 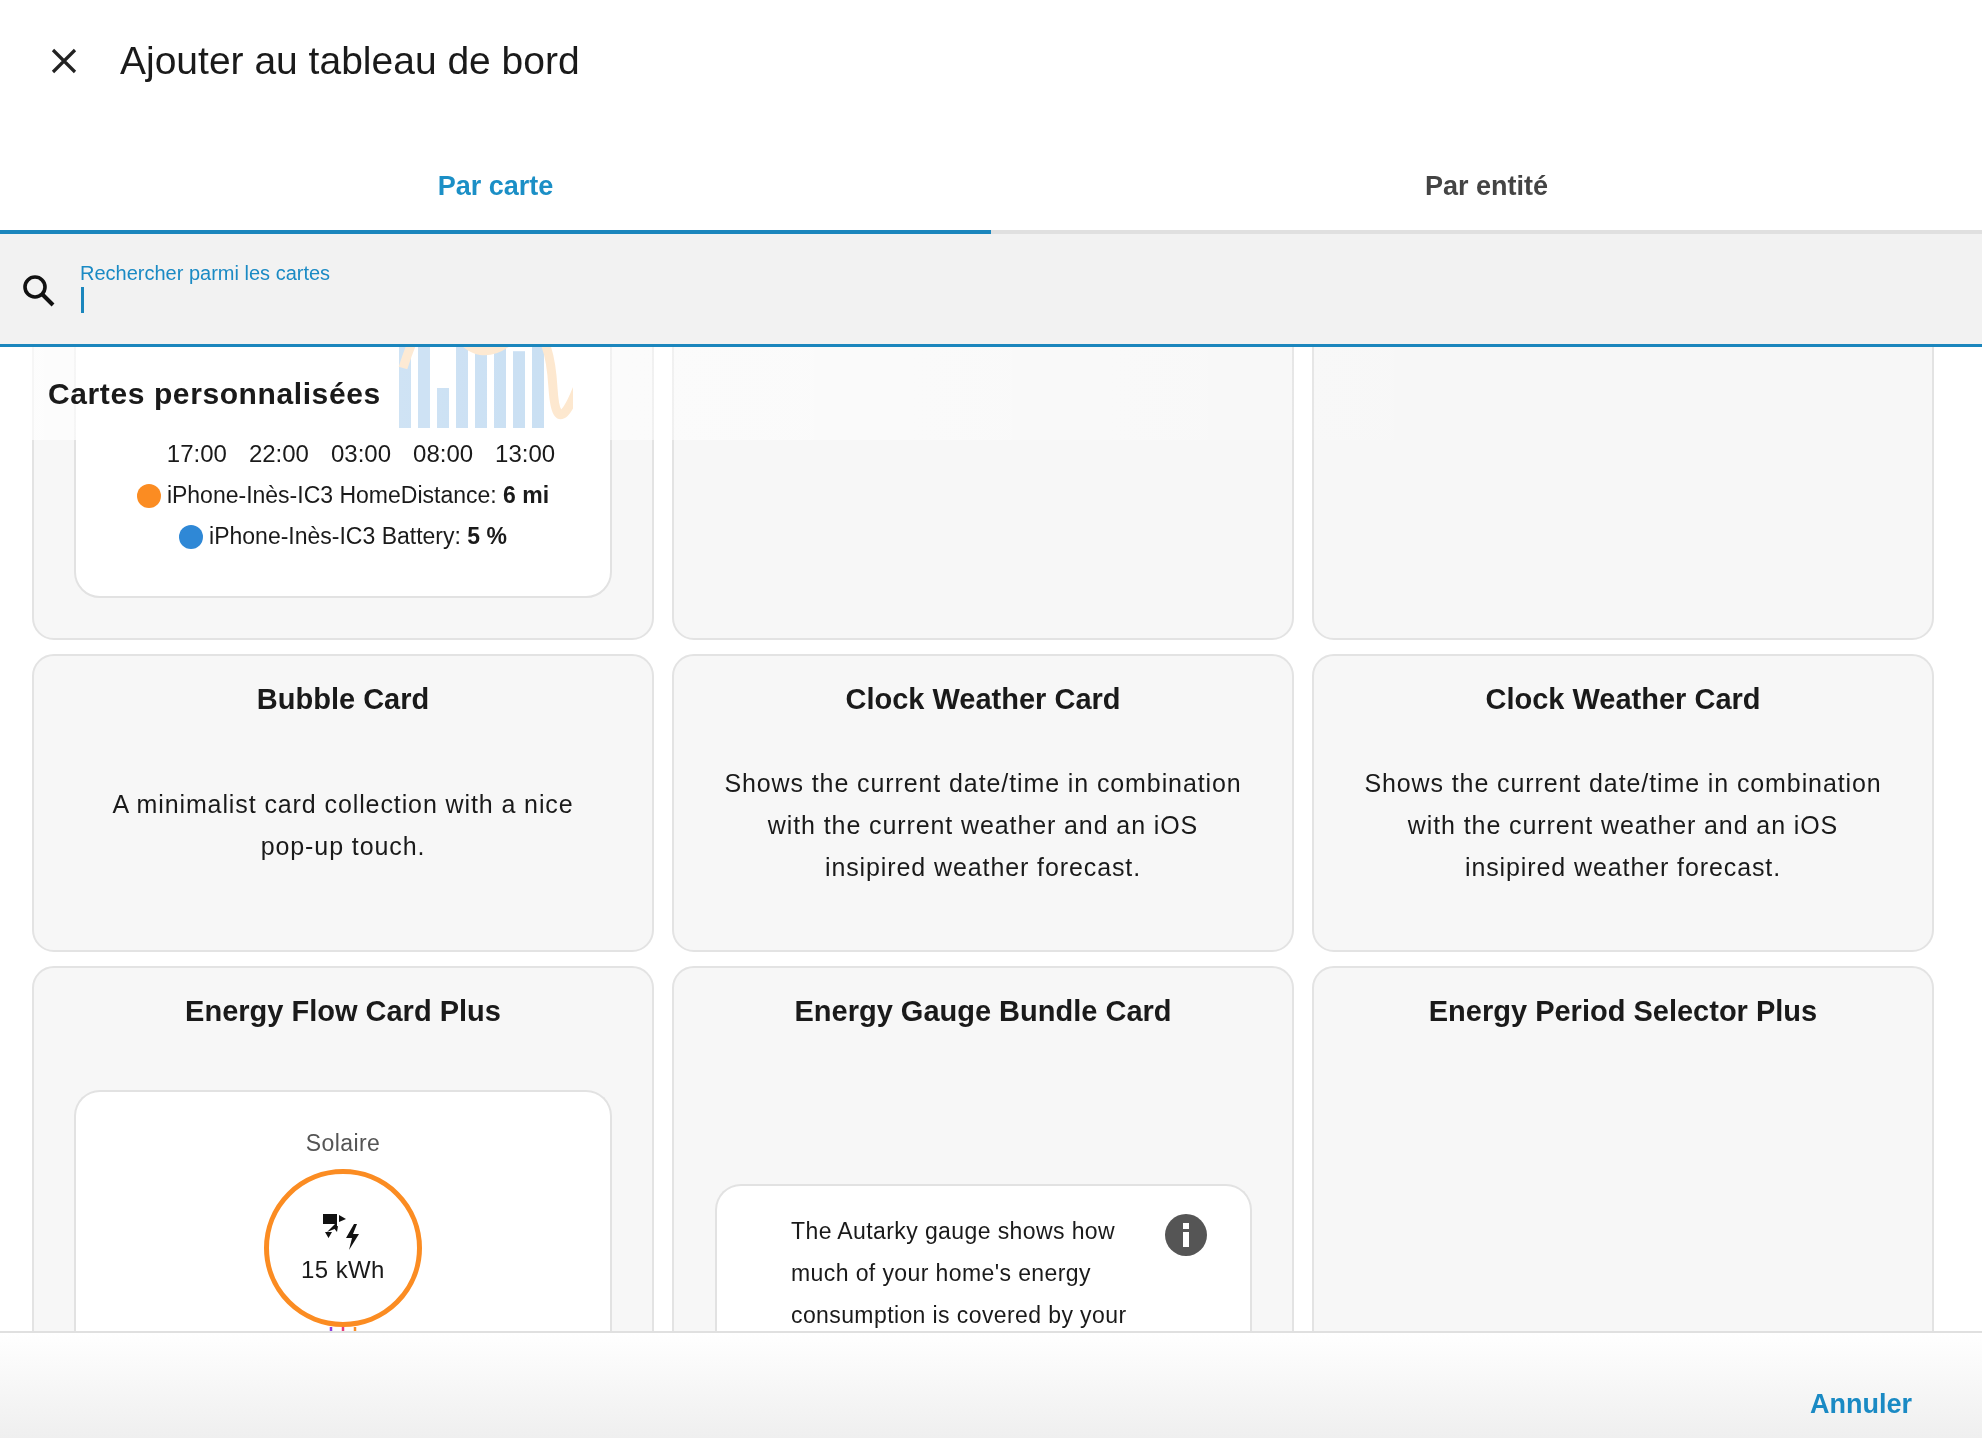 What do you see at coordinates (278, 454) in the screenshot?
I see `time-label: 22:00` at bounding box center [278, 454].